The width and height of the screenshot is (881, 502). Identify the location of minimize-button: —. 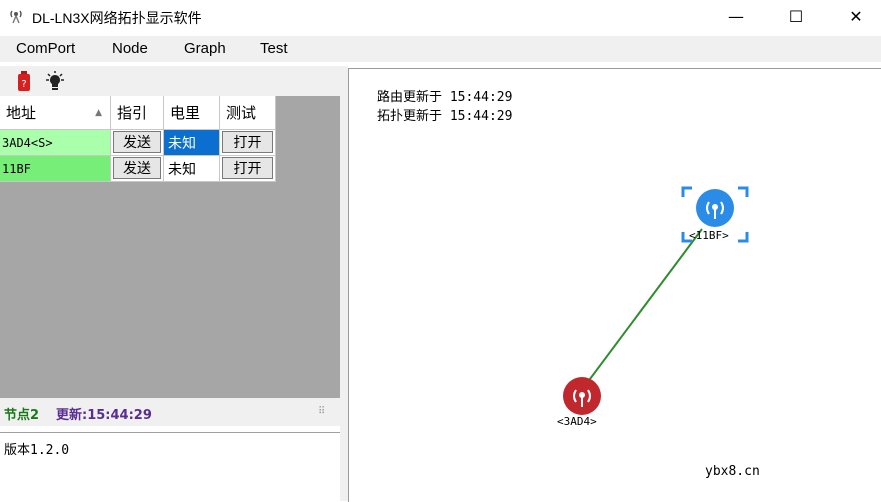
(736, 16).